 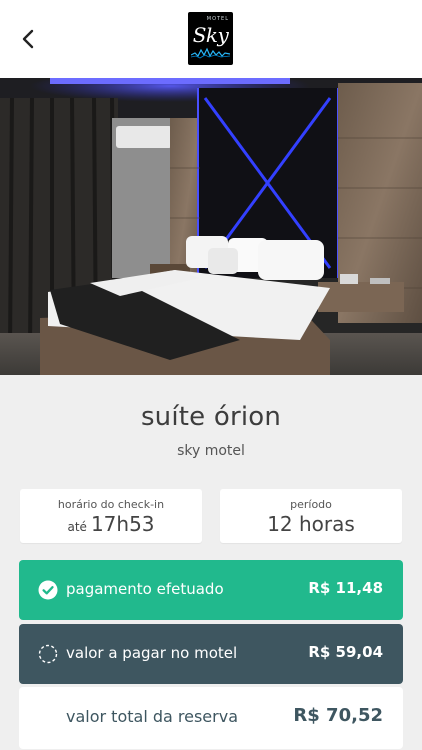 What do you see at coordinates (345, 652) in the screenshot?
I see `payment-due-amount: R$ 59,04` at bounding box center [345, 652].